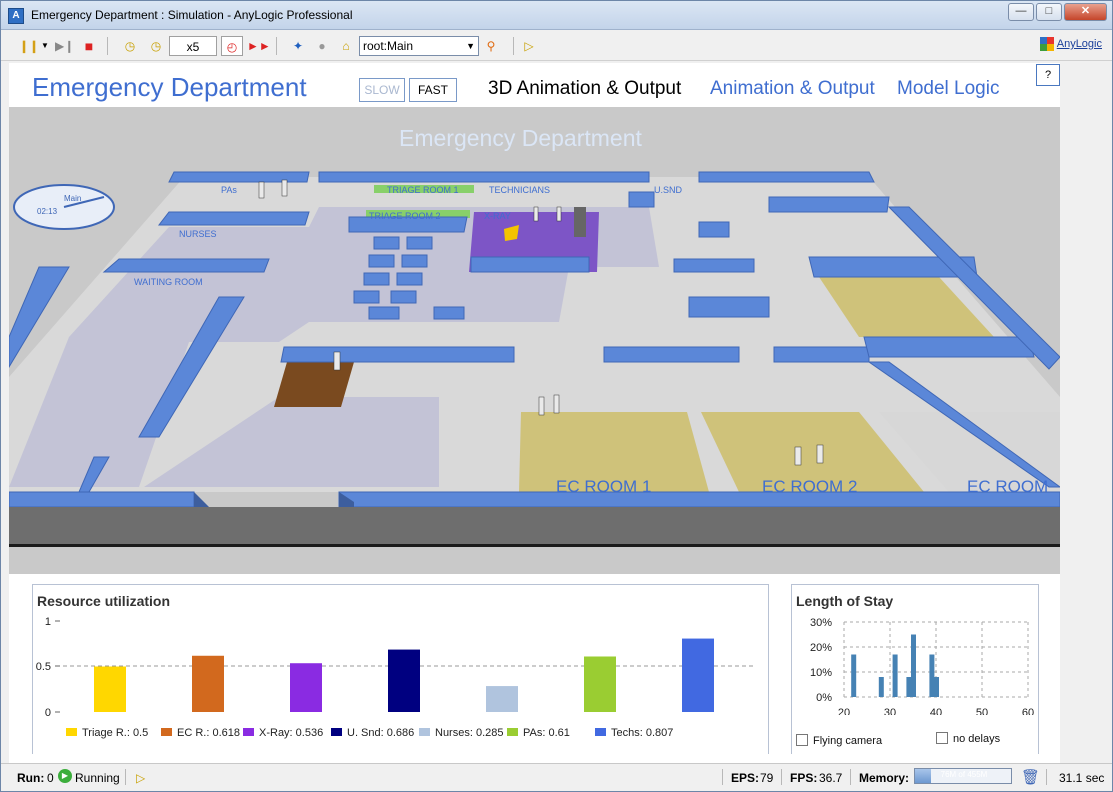 This screenshot has width=1113, height=792. What do you see at coordinates (1021, 12) in the screenshot?
I see `minimize-button: —` at bounding box center [1021, 12].